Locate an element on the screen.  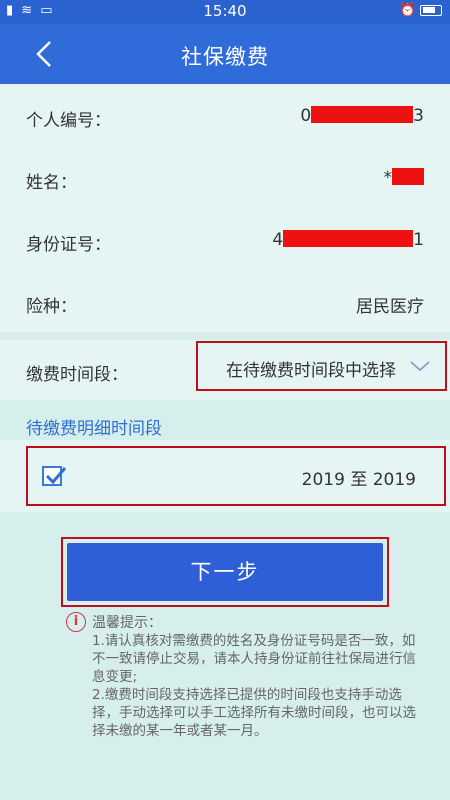
id-number-suffix: 1 is located at coordinates (418, 240).